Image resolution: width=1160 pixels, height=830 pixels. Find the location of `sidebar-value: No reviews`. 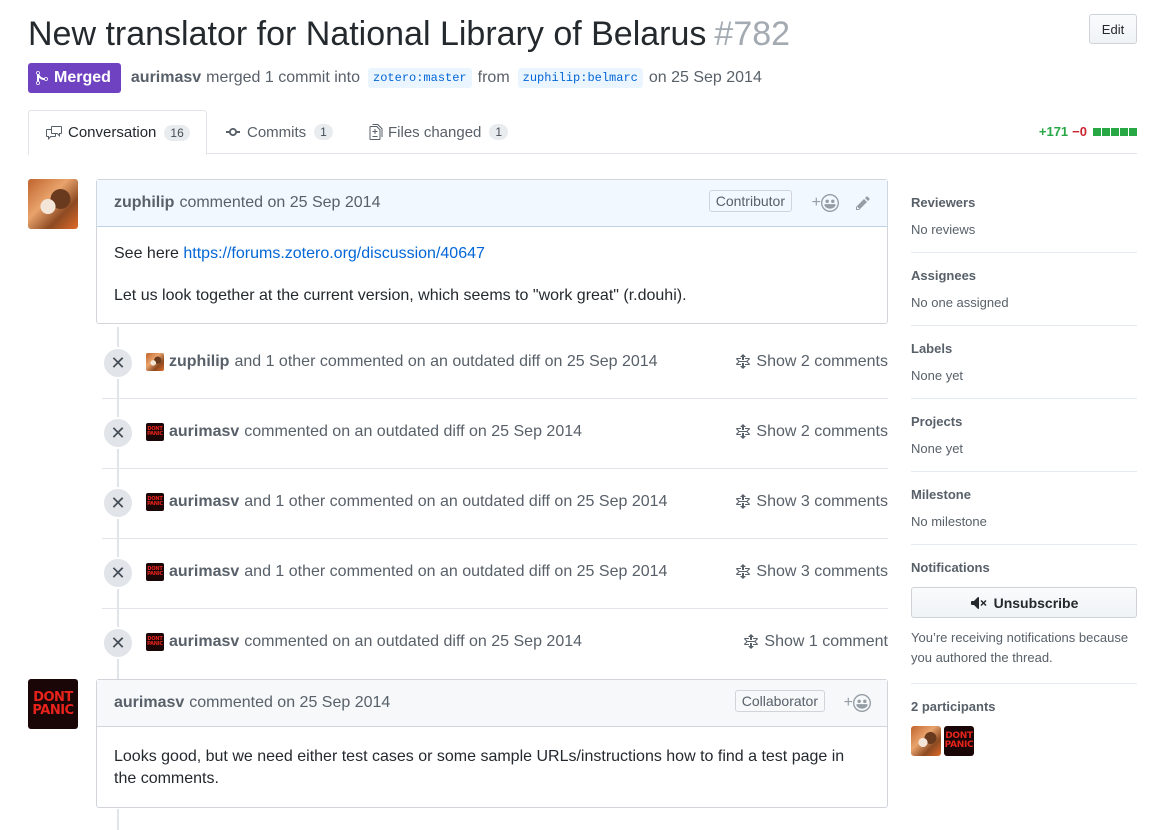

sidebar-value: No reviews is located at coordinates (943, 229).